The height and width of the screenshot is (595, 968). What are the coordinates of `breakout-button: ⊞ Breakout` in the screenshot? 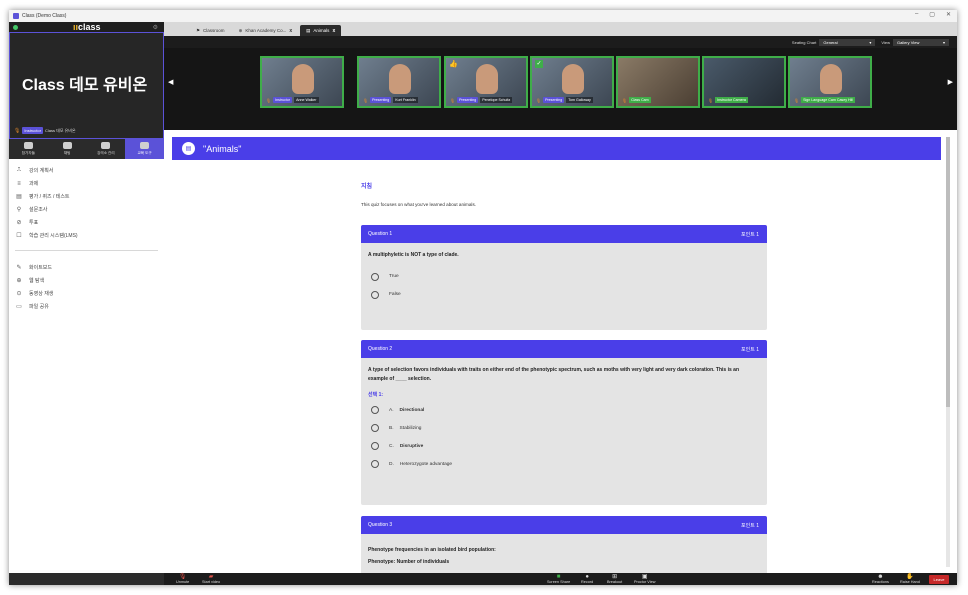 It's located at (614, 579).